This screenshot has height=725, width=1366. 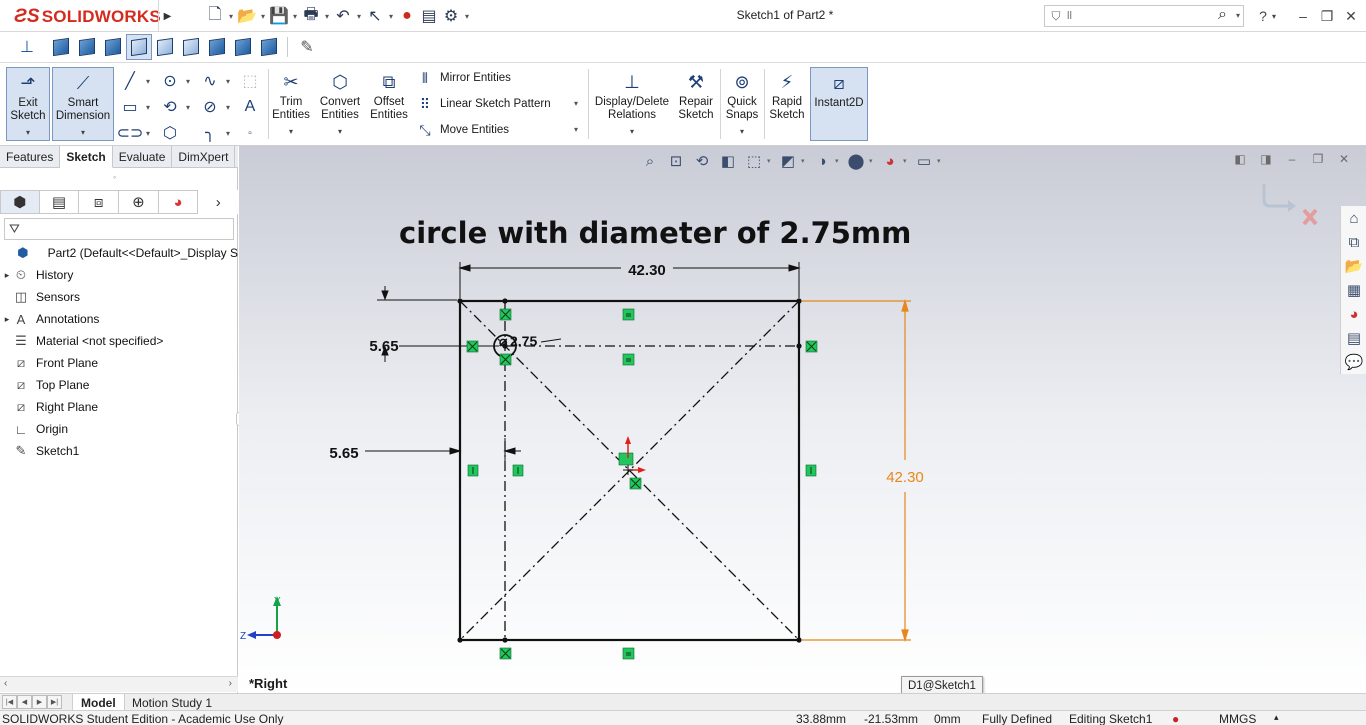 I want to click on open-dropdown: ▾, so click(x=263, y=16).